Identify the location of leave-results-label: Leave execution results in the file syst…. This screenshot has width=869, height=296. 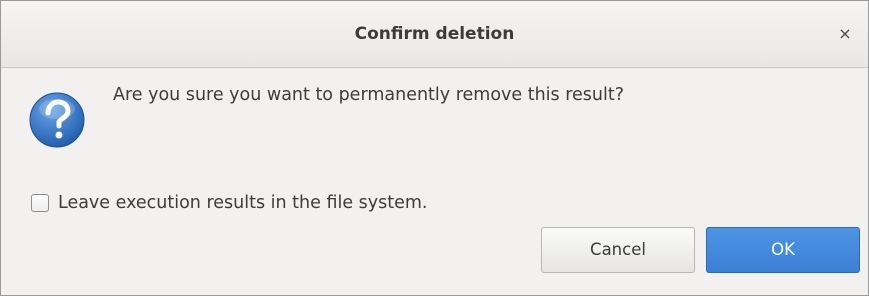
(243, 203).